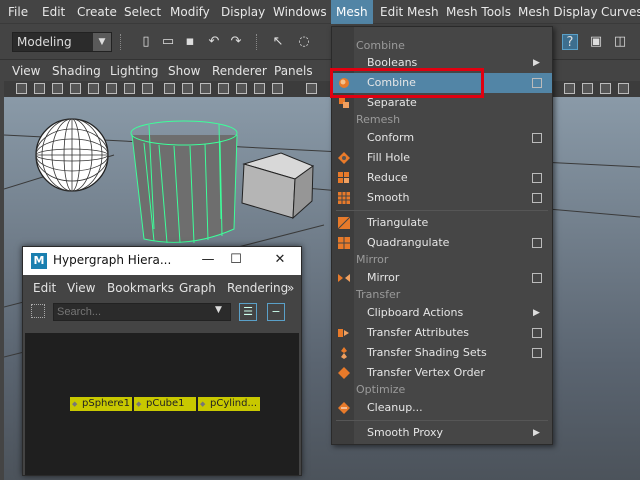 This screenshot has width=640, height=480. Describe the element at coordinates (26, 71) in the screenshot. I see `panel-menu-view: View` at that location.